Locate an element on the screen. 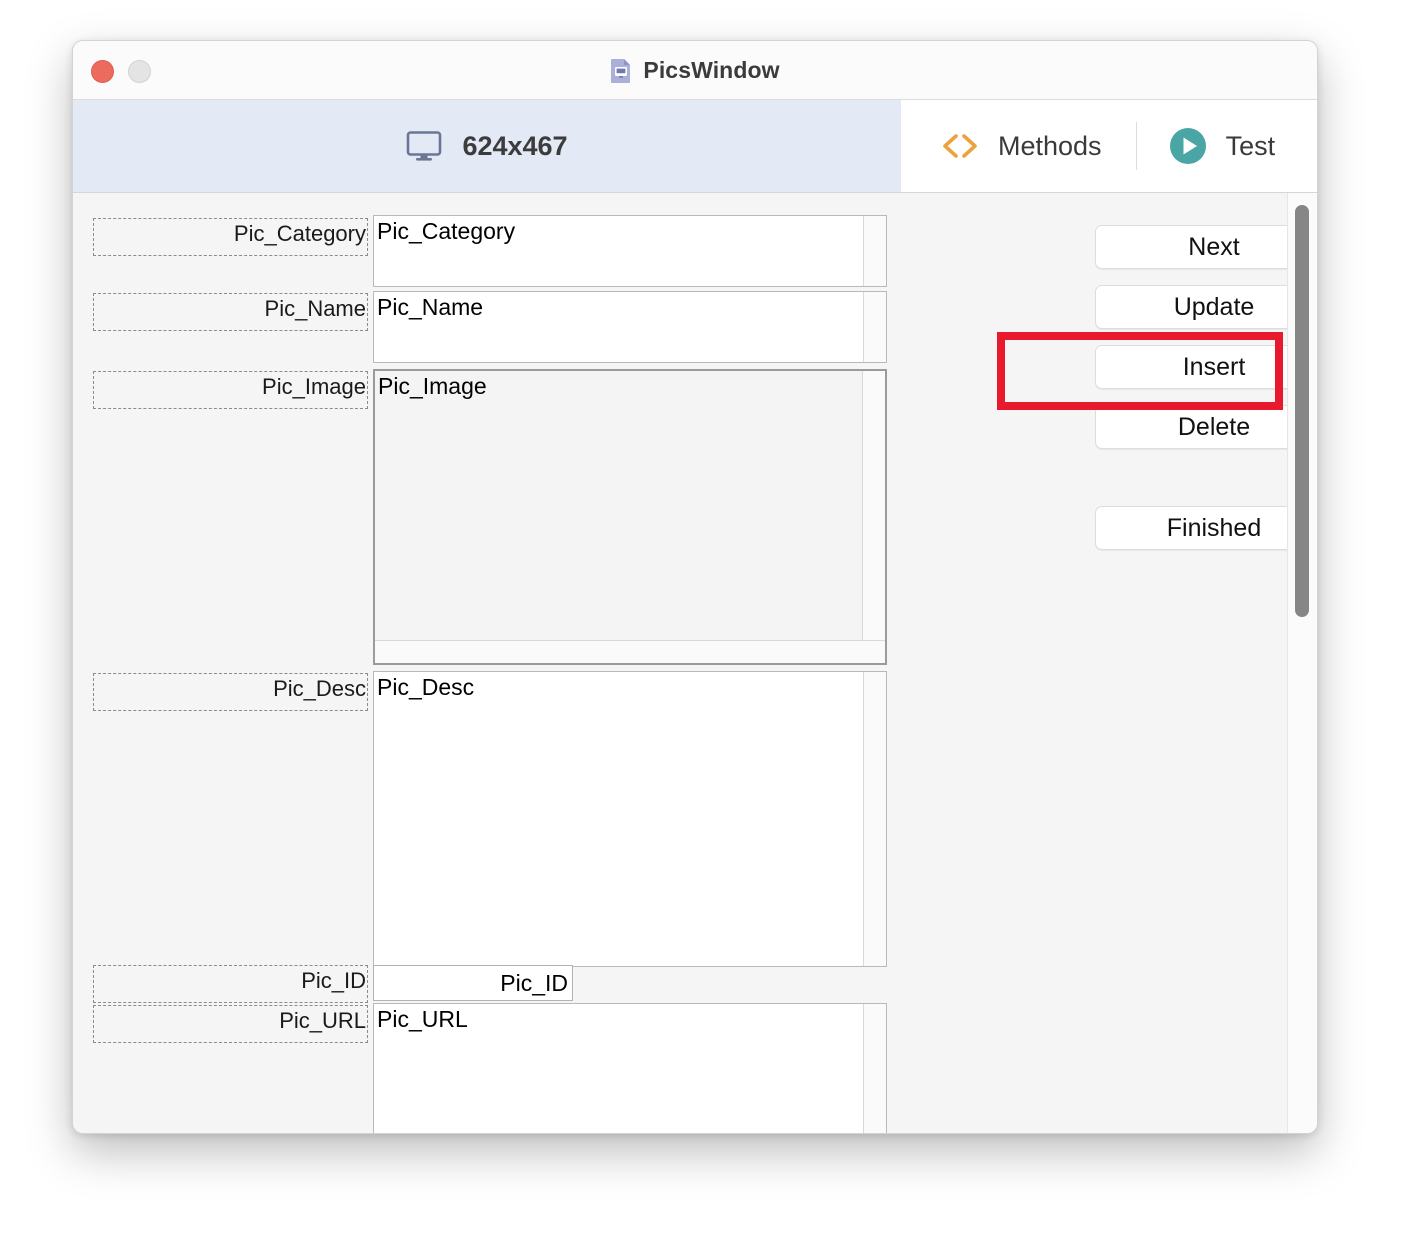 This screenshot has height=1240, width=1418. label-pic-id: Pic_ID is located at coordinates (230, 984).